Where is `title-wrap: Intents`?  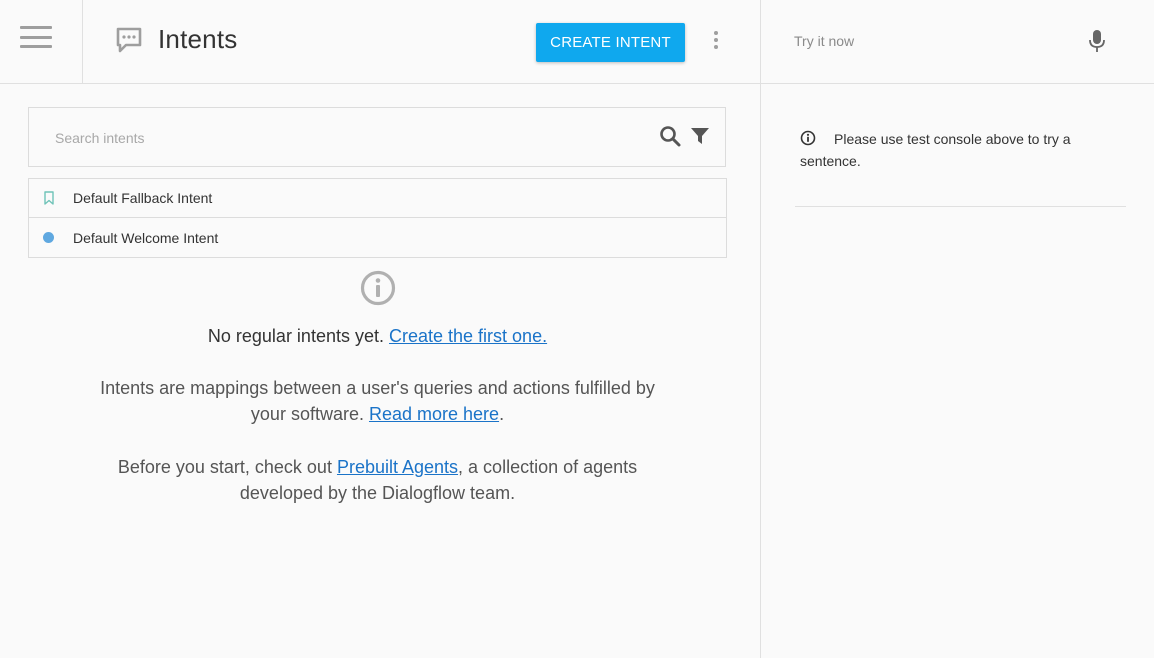
title-wrap: Intents is located at coordinates (175, 39).